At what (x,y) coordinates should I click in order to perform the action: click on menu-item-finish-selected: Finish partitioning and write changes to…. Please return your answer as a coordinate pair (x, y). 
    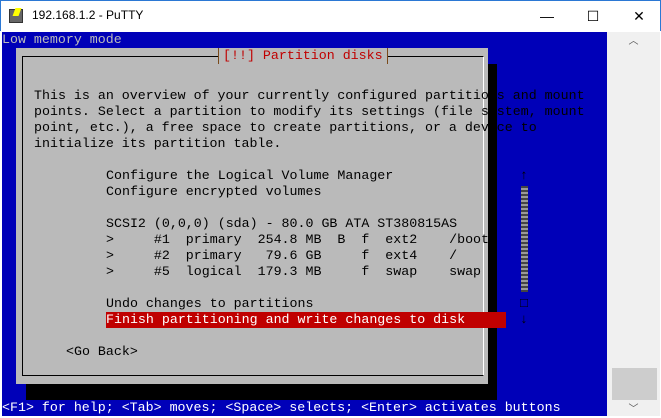
    Looking at the image, I should click on (306, 320).